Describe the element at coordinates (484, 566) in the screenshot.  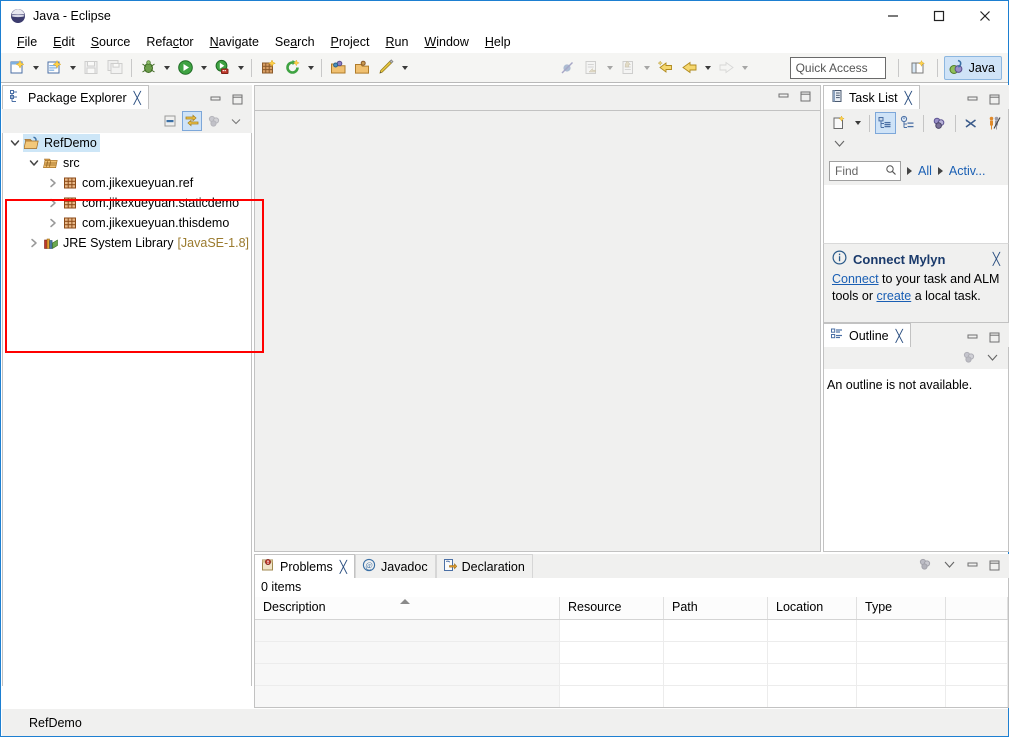
I see `tab-declaration: Declaration` at that location.